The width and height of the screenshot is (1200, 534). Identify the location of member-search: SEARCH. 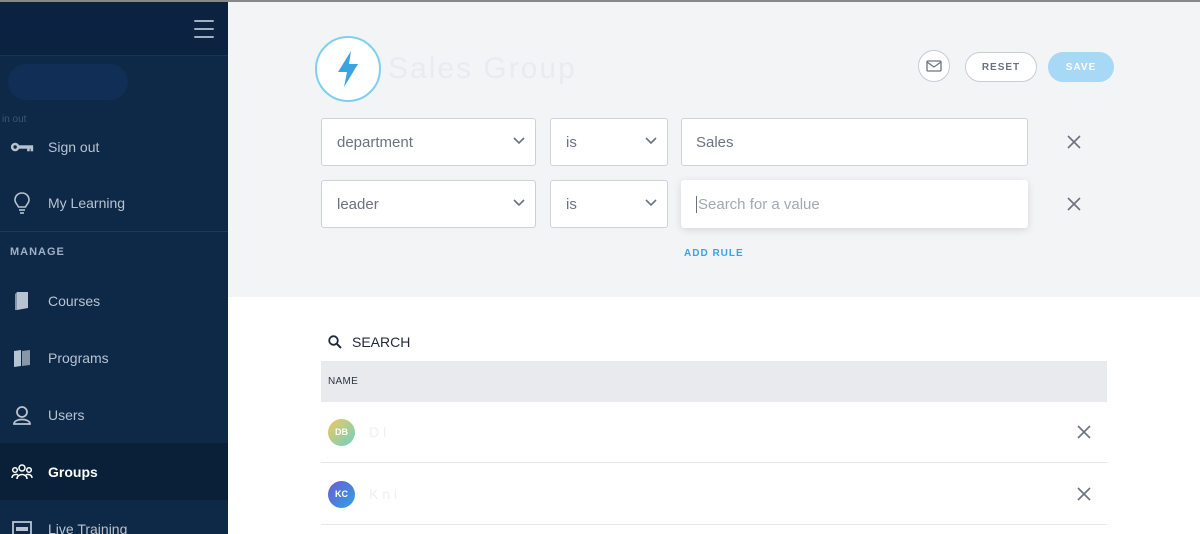
(369, 342).